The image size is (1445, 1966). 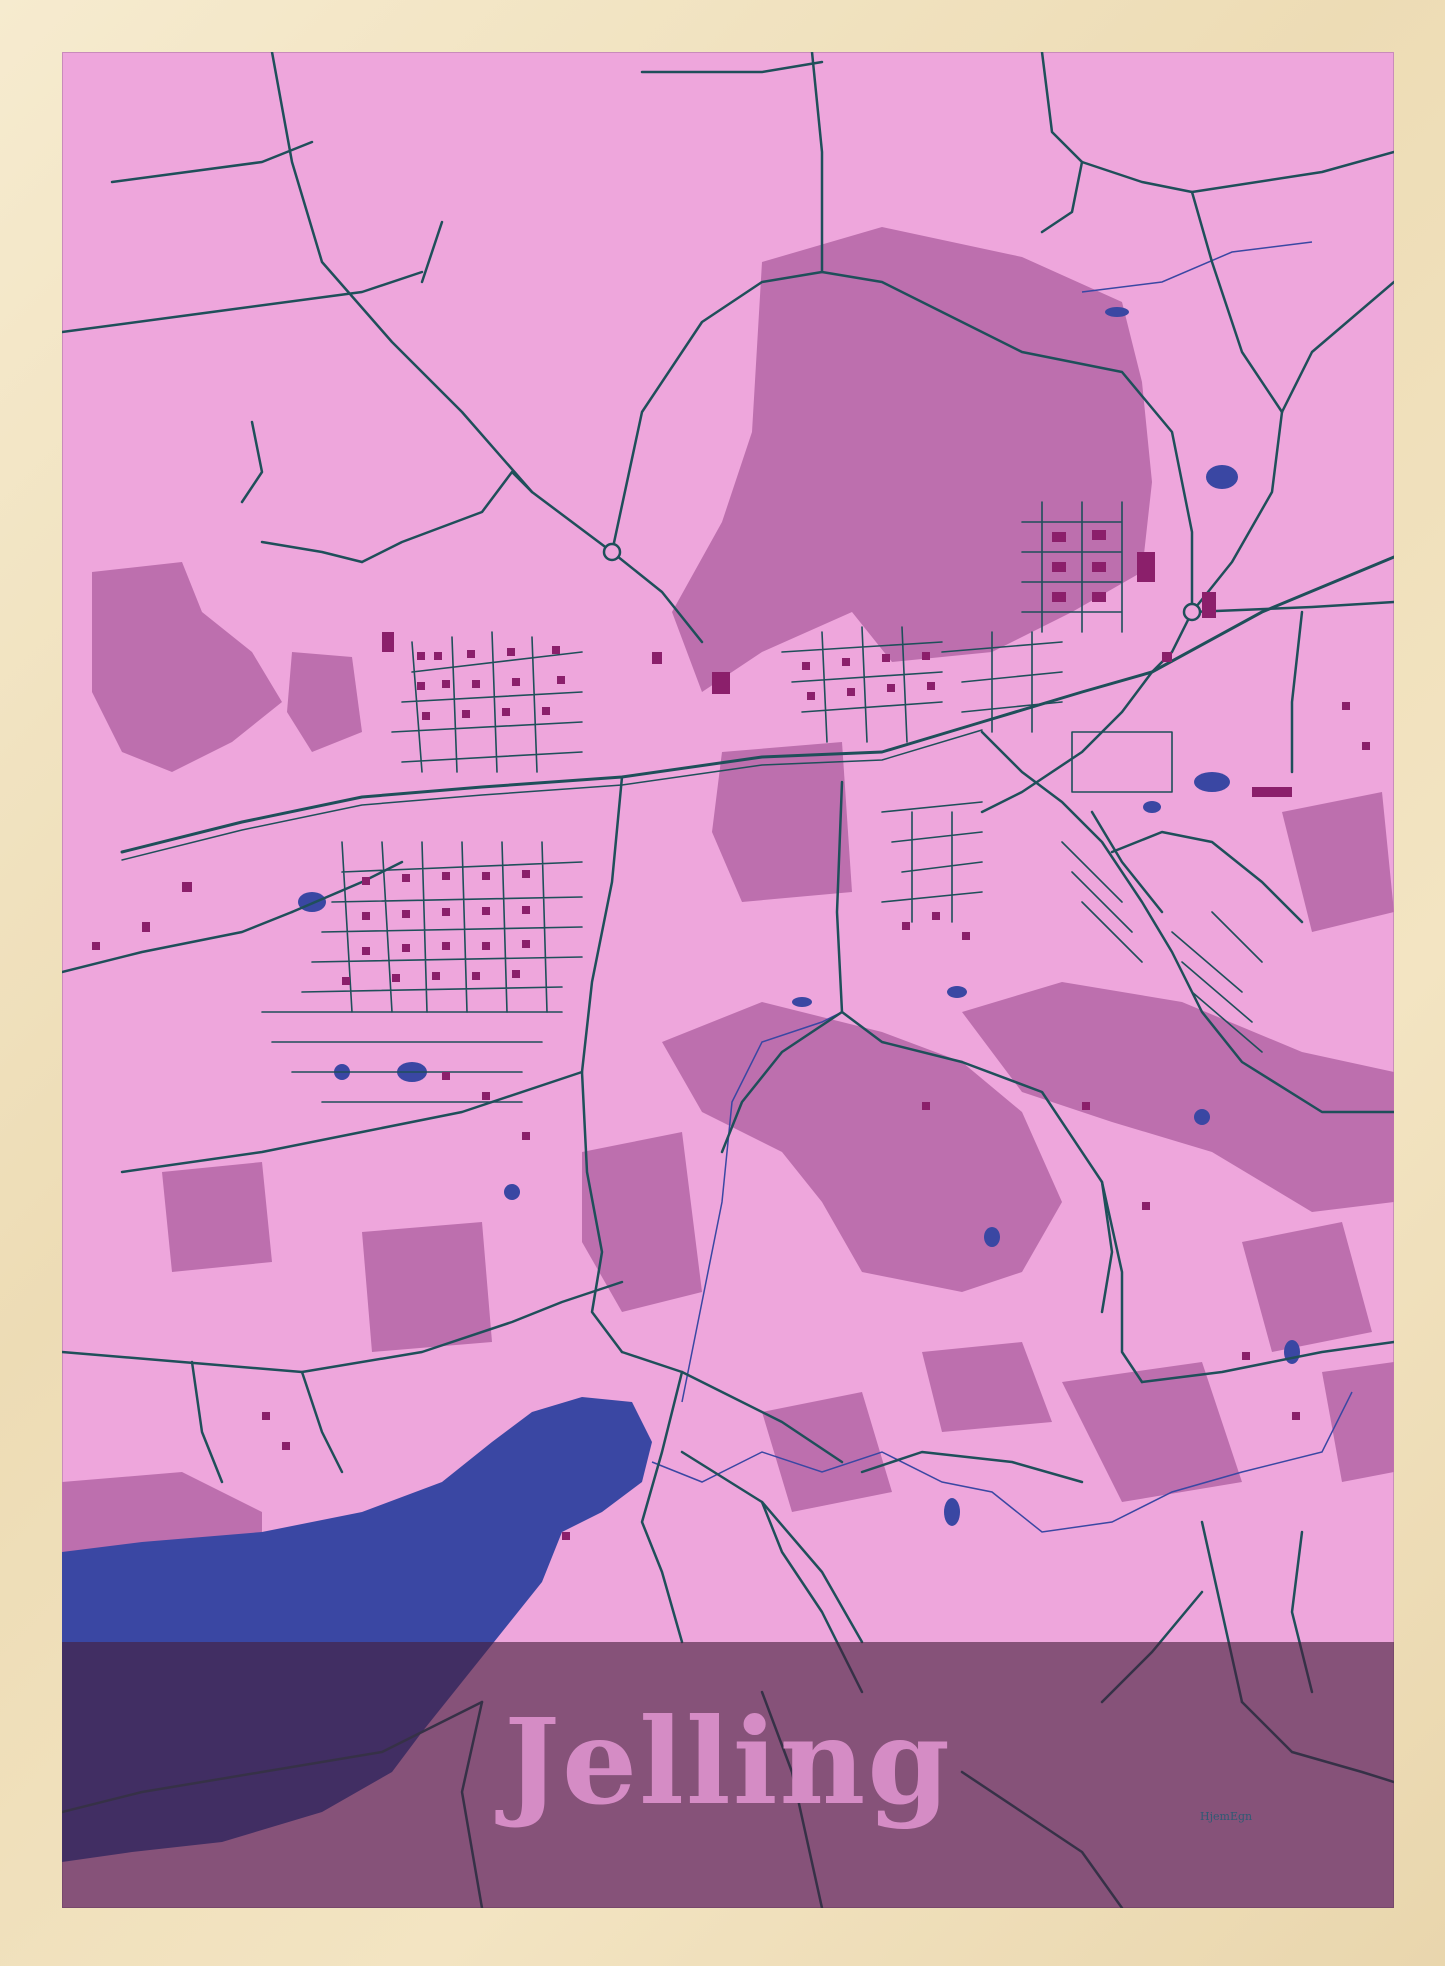 What do you see at coordinates (987, 1387) in the screenshot?
I see `south-block` at bounding box center [987, 1387].